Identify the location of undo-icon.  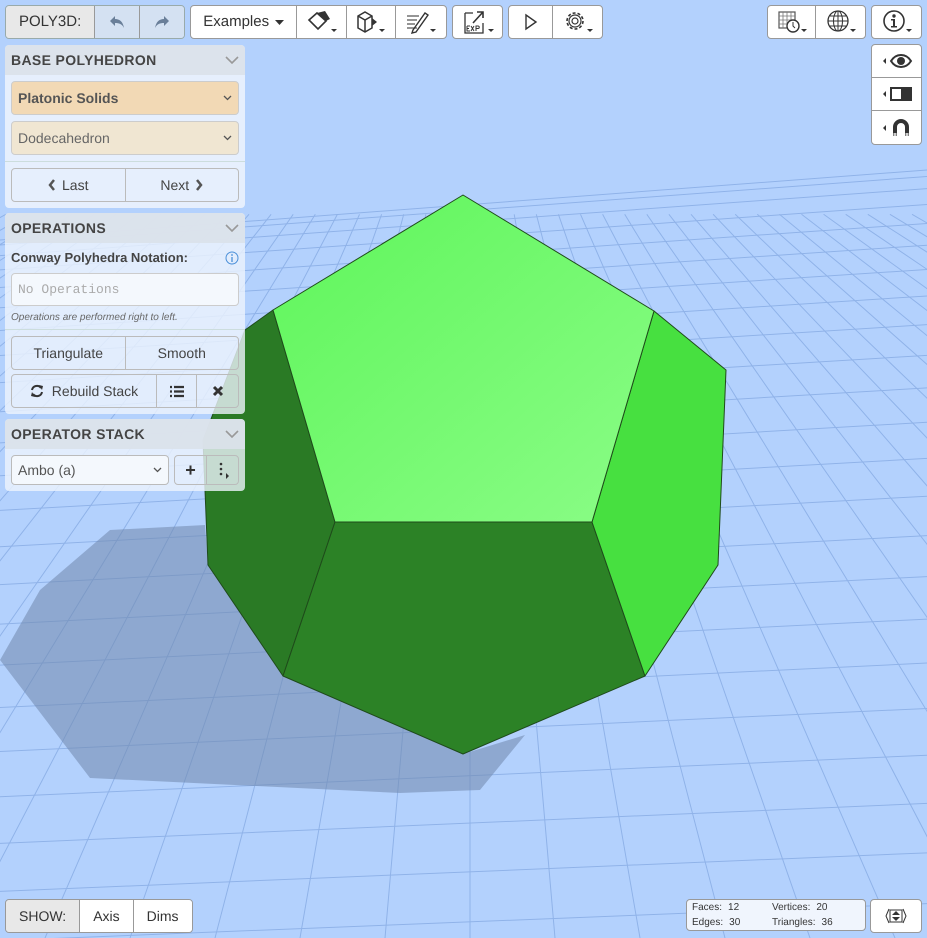
(117, 22).